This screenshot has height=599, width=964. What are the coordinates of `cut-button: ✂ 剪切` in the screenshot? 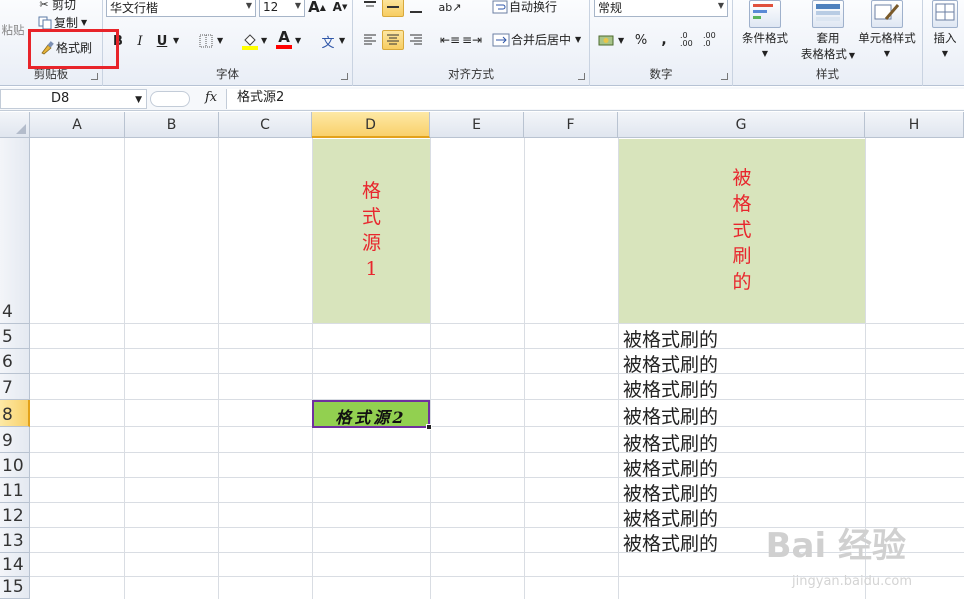 It's located at (56, 6).